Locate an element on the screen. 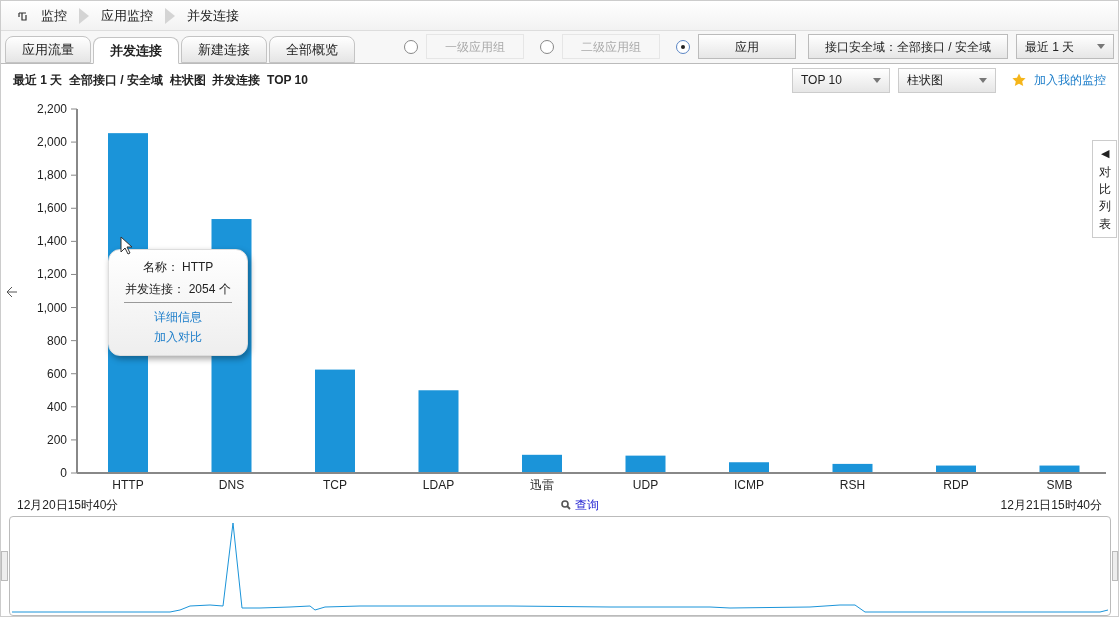 This screenshot has height=617, width=1119. cursor-icon is located at coordinates (127, 246).